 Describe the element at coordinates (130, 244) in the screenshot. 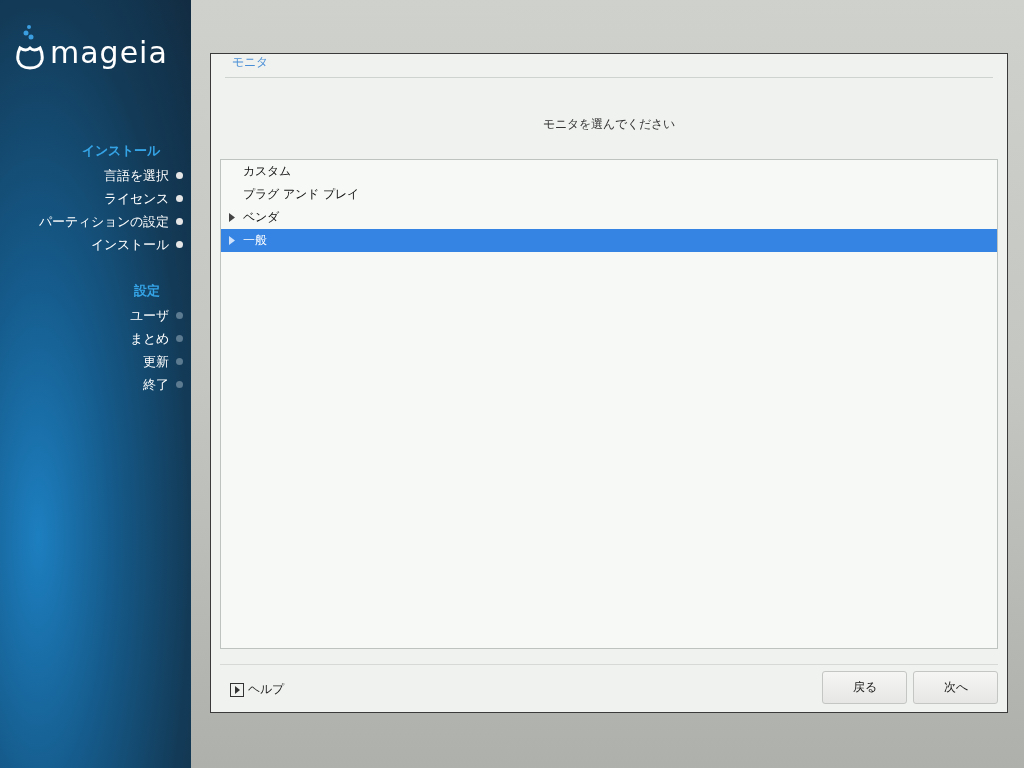

I see `step-label: インストール` at that location.